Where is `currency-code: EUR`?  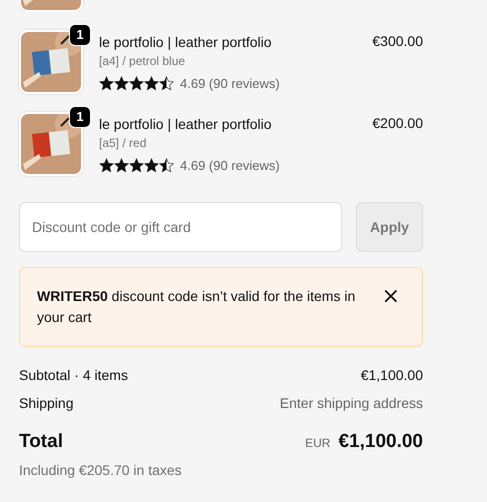
currency-code: EUR is located at coordinates (317, 443).